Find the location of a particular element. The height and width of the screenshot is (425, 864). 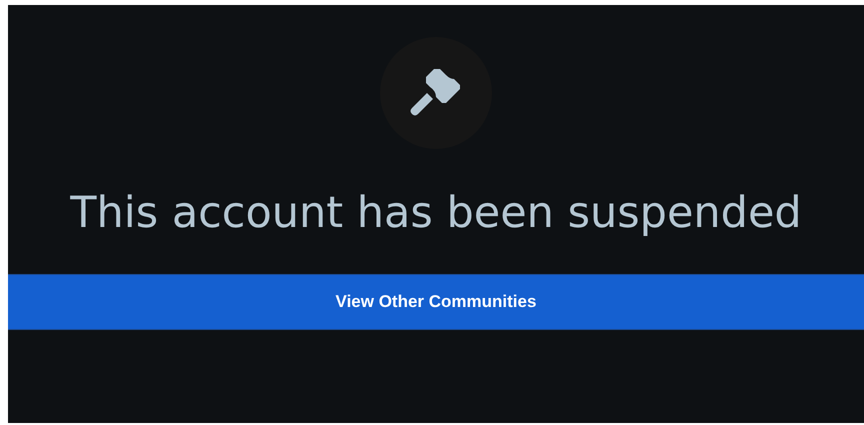

view-communities-button: View Other Communities is located at coordinates (436, 302).